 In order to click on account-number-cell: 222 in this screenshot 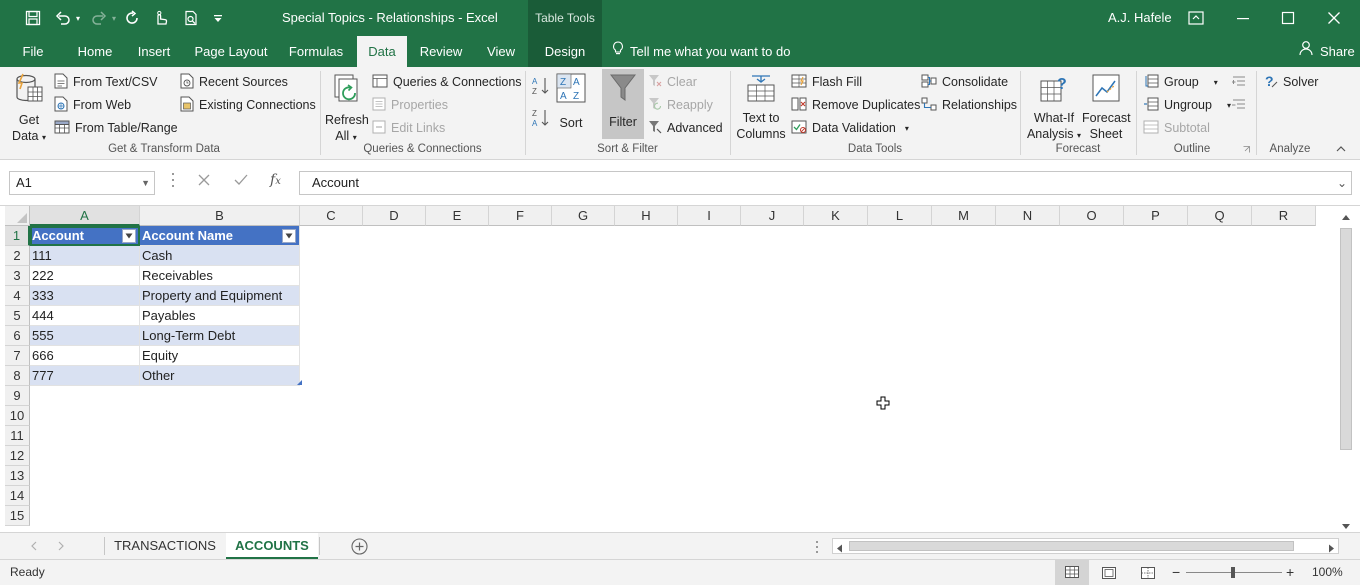, I will do `click(85, 276)`.